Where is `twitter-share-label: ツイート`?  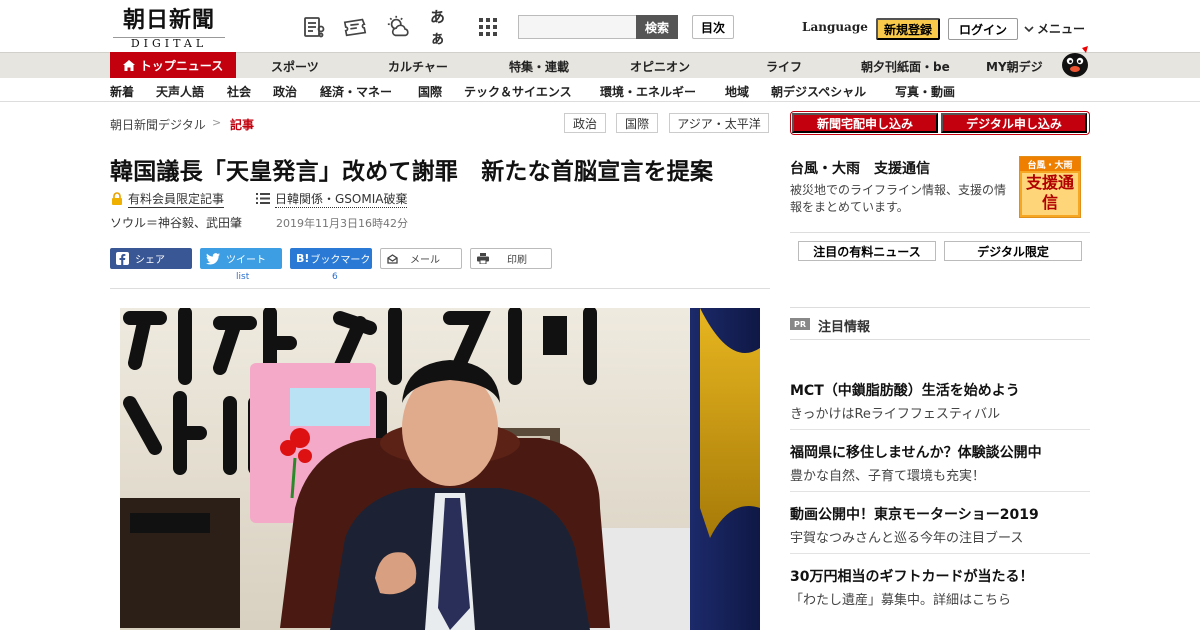
twitter-share-label: ツイート is located at coordinates (246, 260).